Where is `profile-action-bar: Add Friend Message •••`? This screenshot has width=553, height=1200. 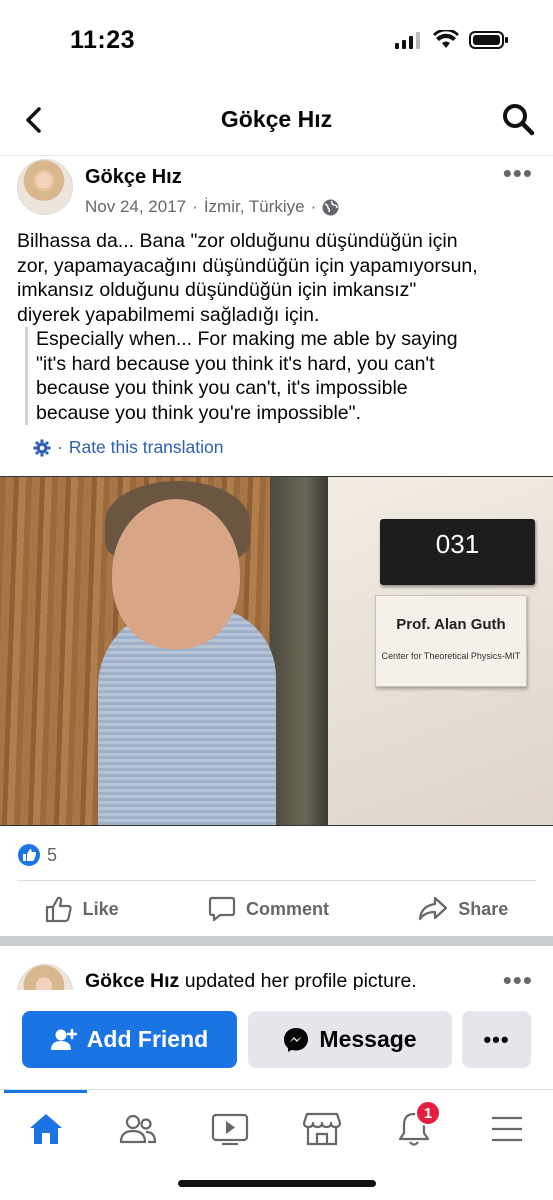
profile-action-bar: Add Friend Message ••• is located at coordinates (276, 1040).